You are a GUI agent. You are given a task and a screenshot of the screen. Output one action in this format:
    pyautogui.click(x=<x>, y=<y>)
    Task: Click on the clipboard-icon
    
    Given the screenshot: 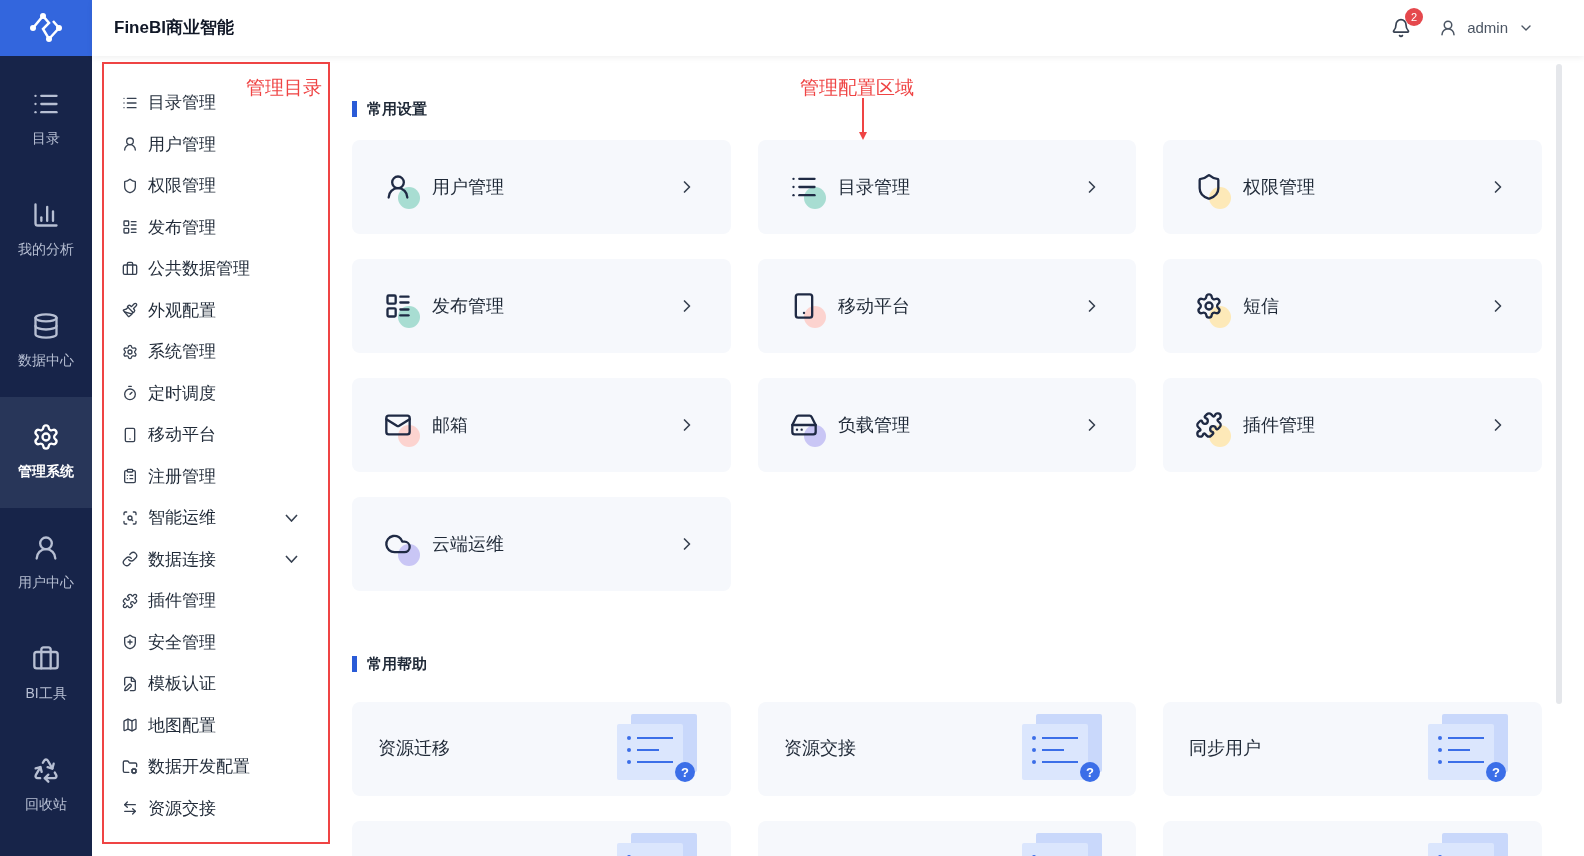 What is the action you would take?
    pyautogui.click(x=130, y=476)
    